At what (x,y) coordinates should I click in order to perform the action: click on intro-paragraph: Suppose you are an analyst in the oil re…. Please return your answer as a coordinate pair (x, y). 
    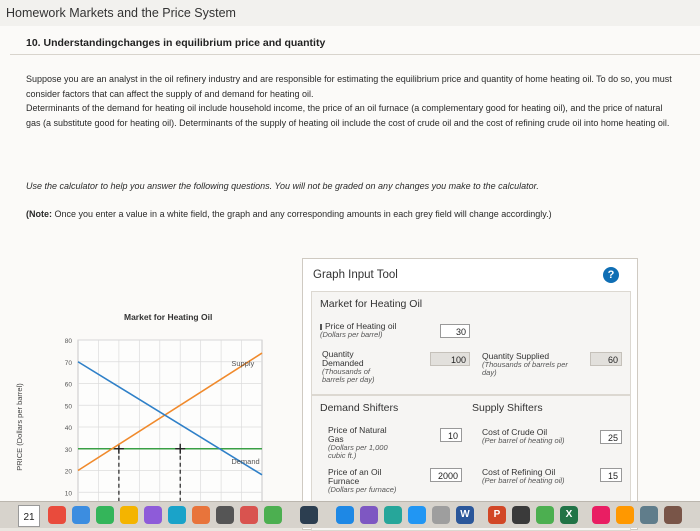
    Looking at the image, I should click on (349, 86).